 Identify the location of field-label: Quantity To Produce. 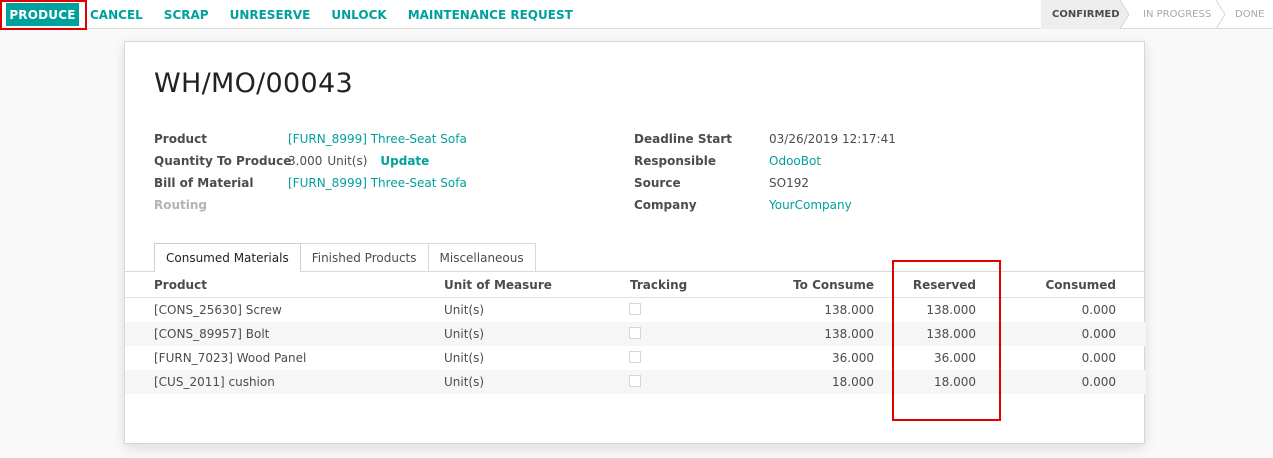
(223, 161).